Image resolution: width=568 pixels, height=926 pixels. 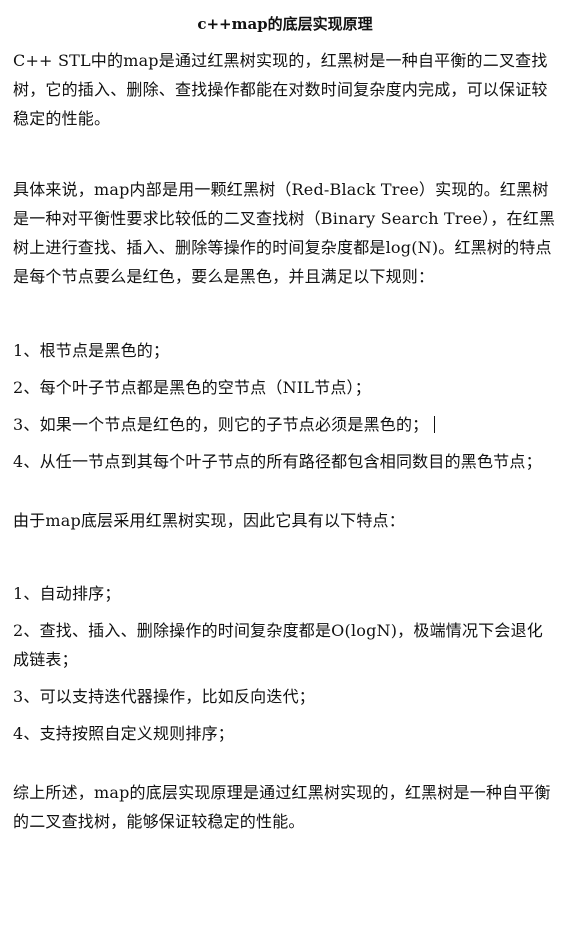 I want to click on rule-item: 3、如果一个节点是红色的，则它的子节点必须是黑色的；, so click(x=285, y=424).